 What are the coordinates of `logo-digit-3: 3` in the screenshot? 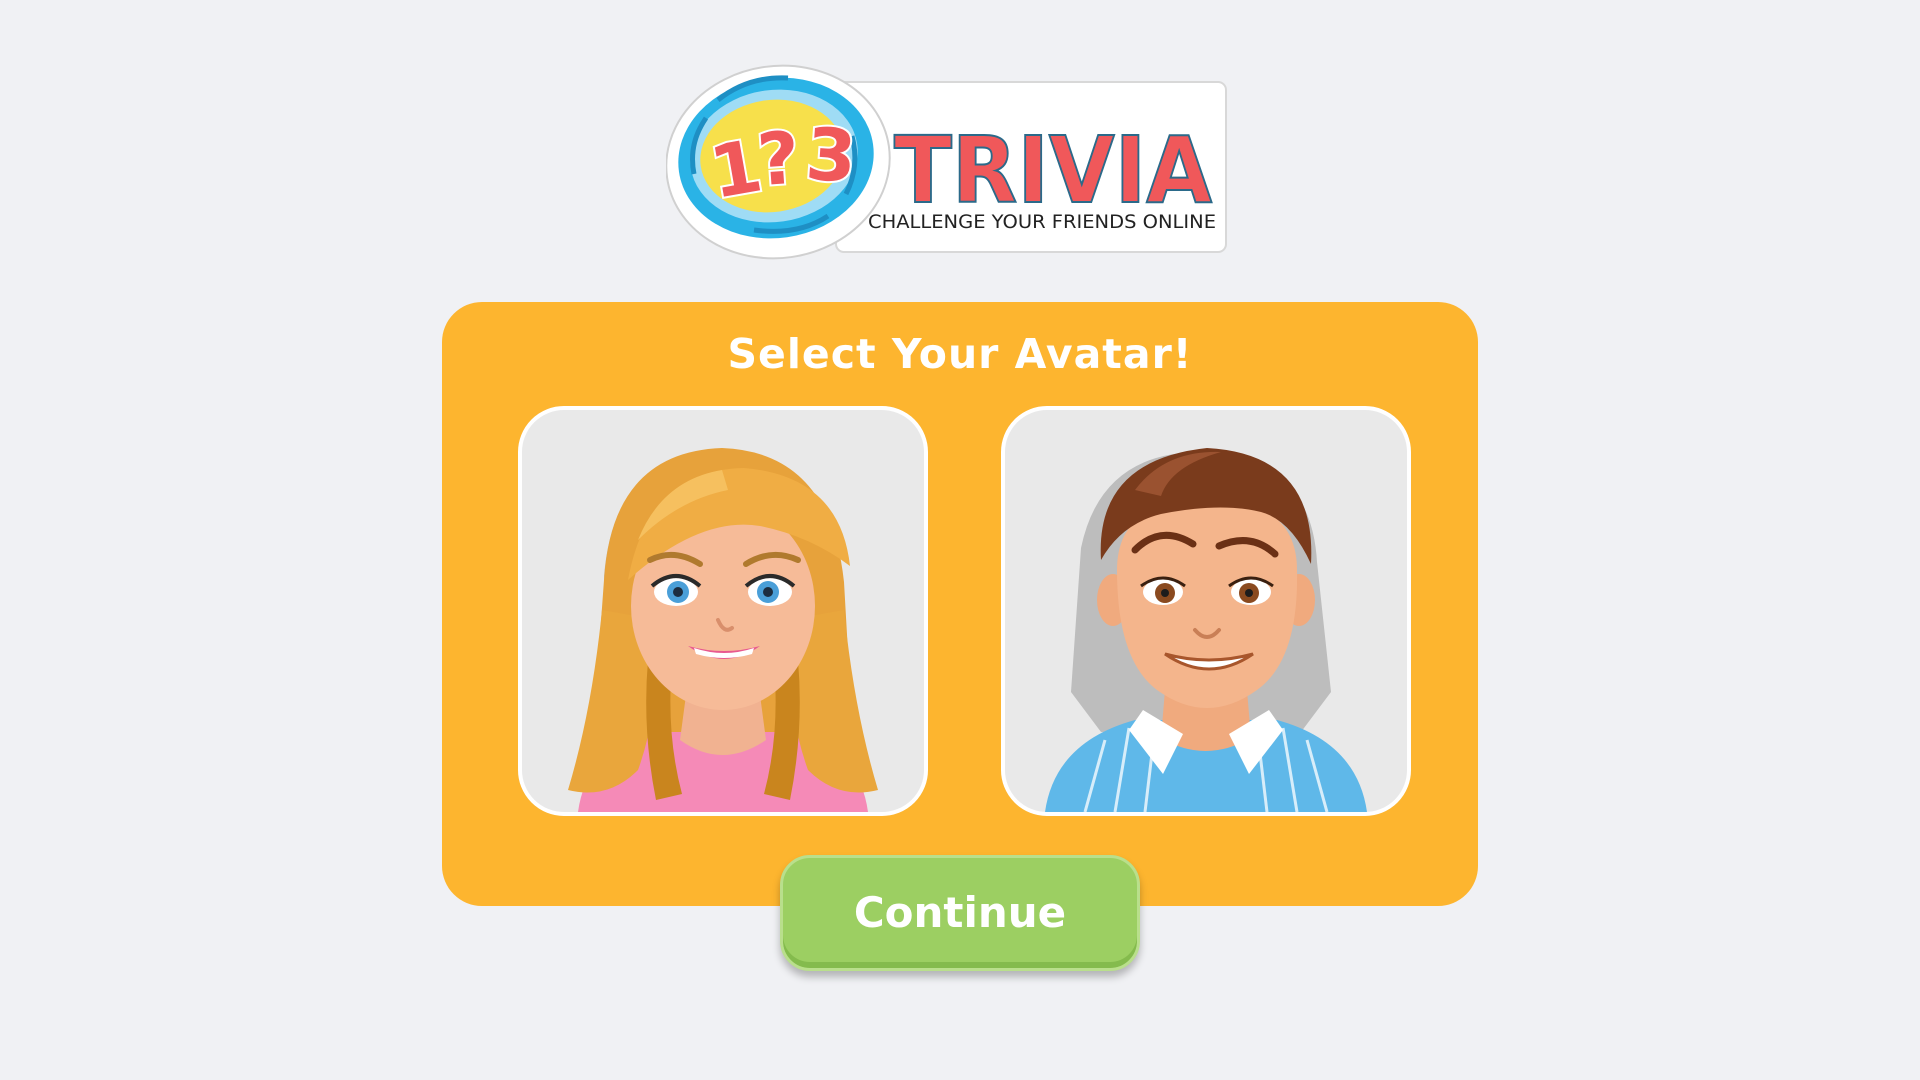 It's located at (831, 155).